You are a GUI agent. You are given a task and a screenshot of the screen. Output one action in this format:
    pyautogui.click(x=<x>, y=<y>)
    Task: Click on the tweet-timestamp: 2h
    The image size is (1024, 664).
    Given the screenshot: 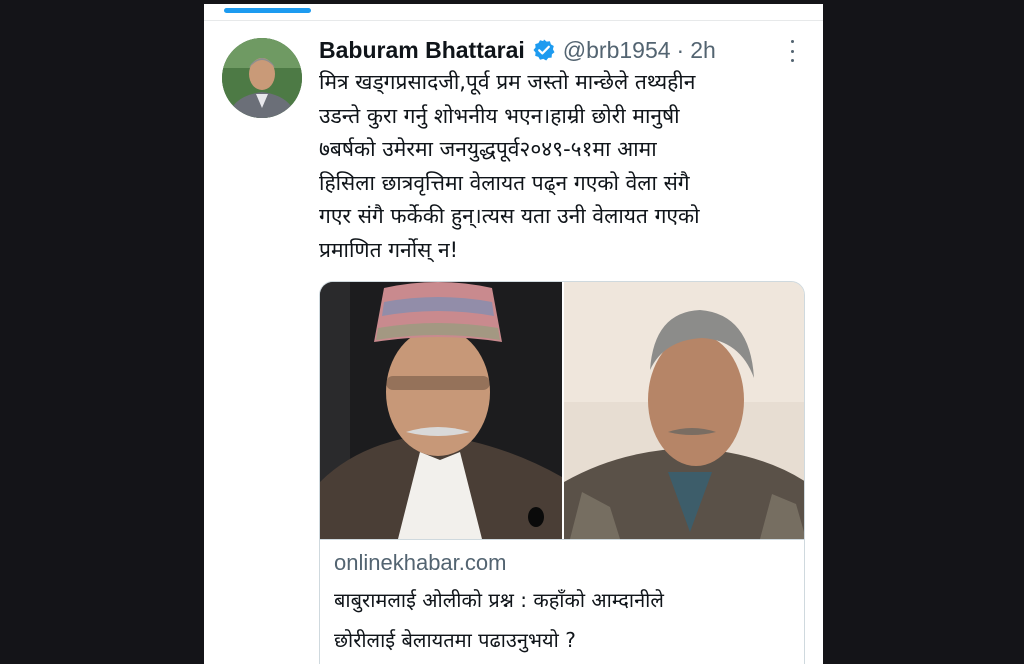 What is the action you would take?
    pyautogui.click(x=703, y=50)
    